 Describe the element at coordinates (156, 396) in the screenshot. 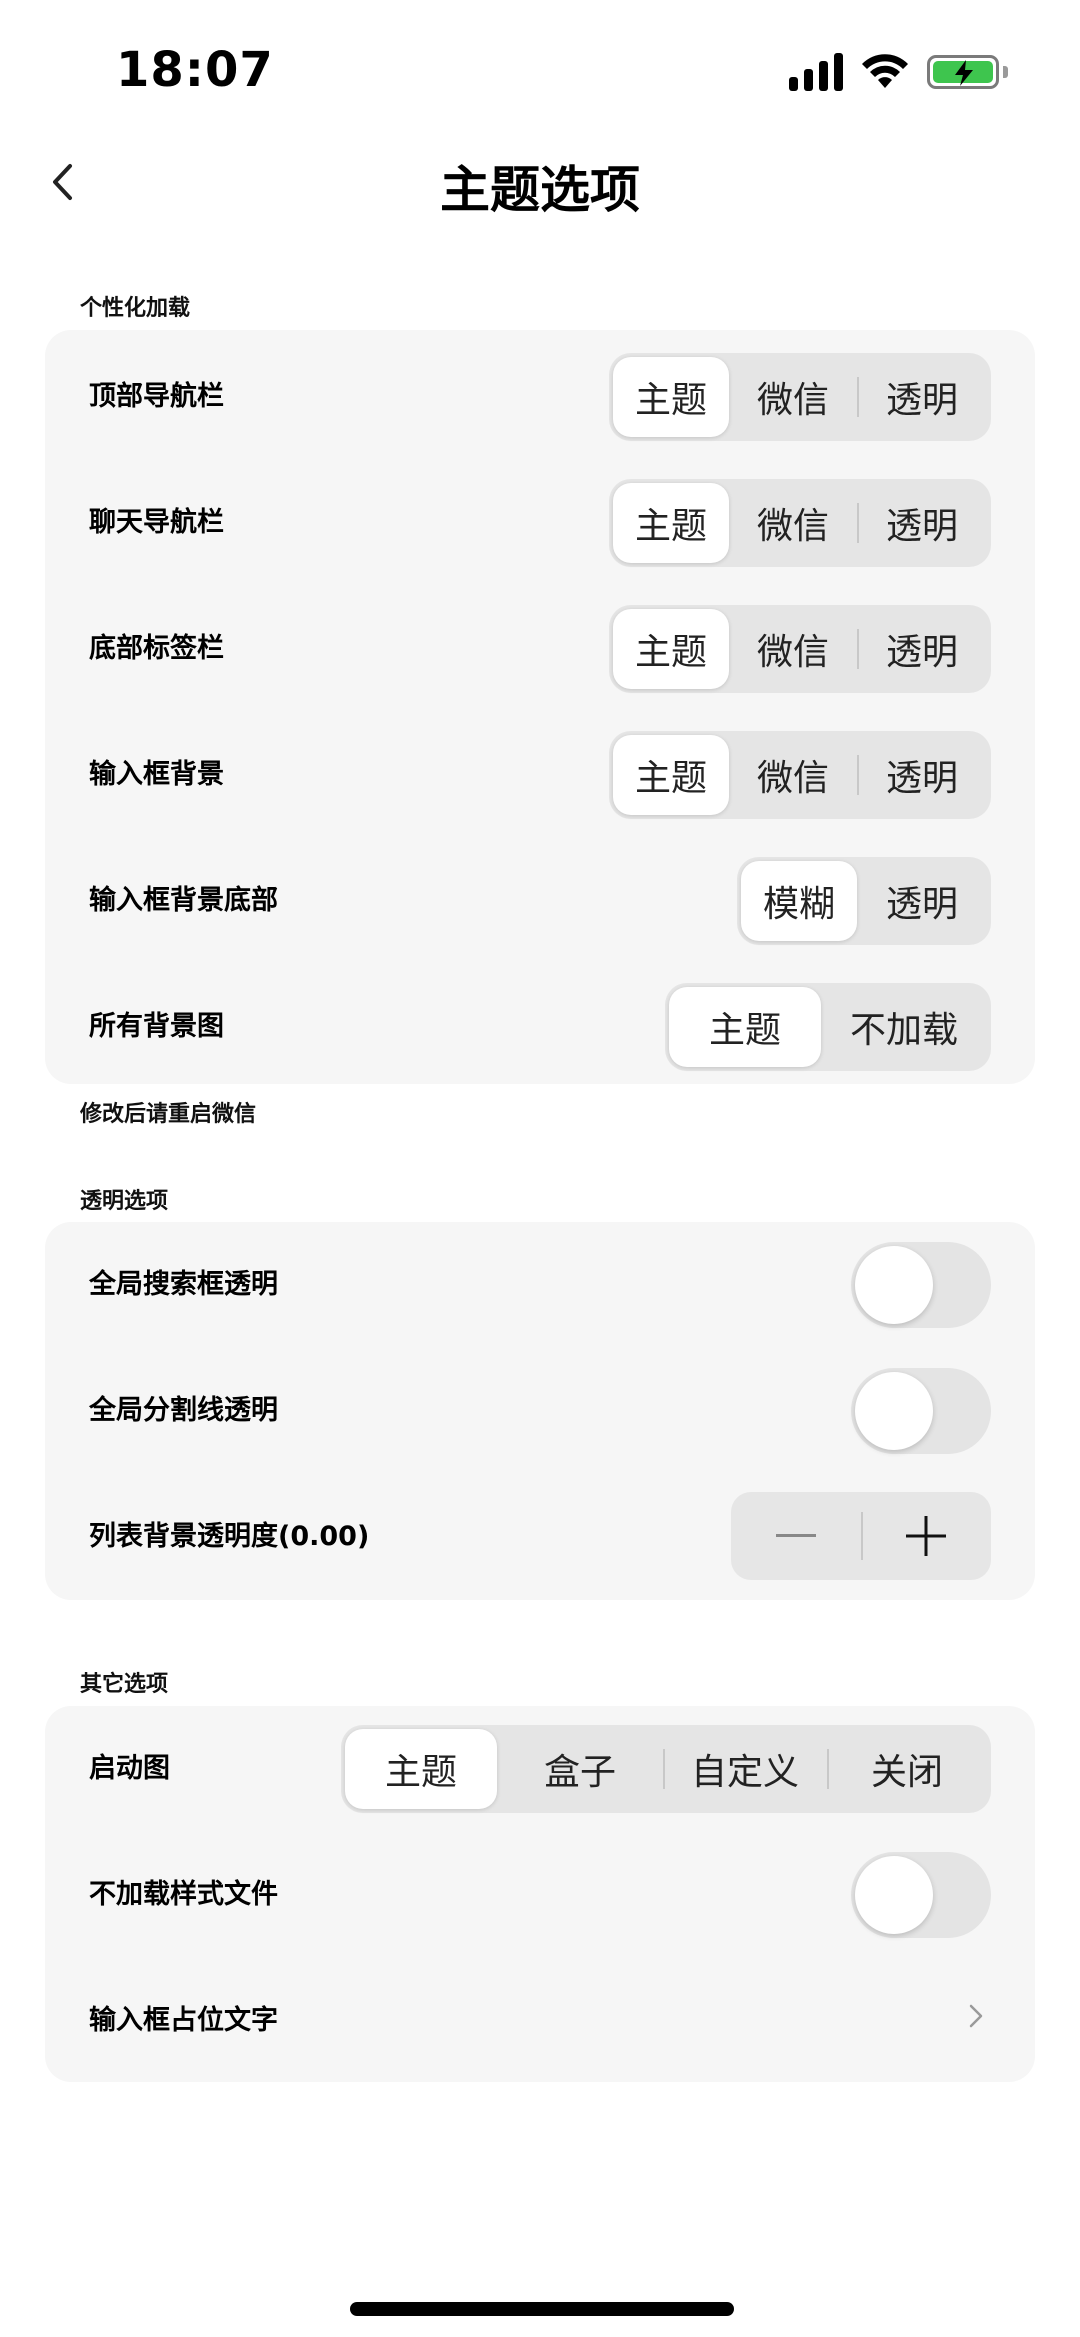

I see `row-label: 顶部导航栏` at that location.